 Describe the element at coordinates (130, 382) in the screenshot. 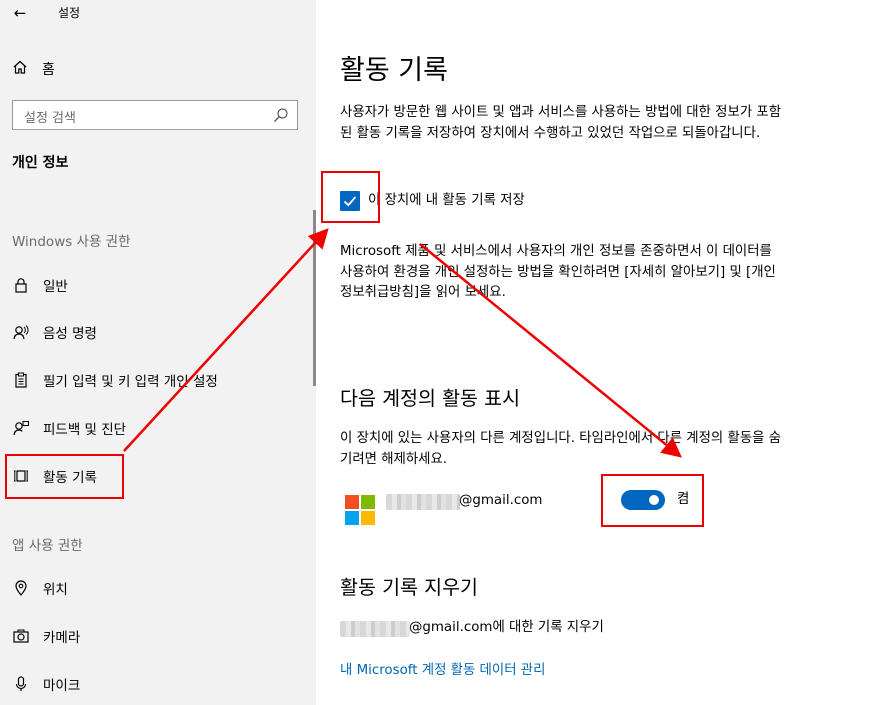

I see `sidebar-item-label: 필기 입력 및 키 입력 개인 설정` at that location.